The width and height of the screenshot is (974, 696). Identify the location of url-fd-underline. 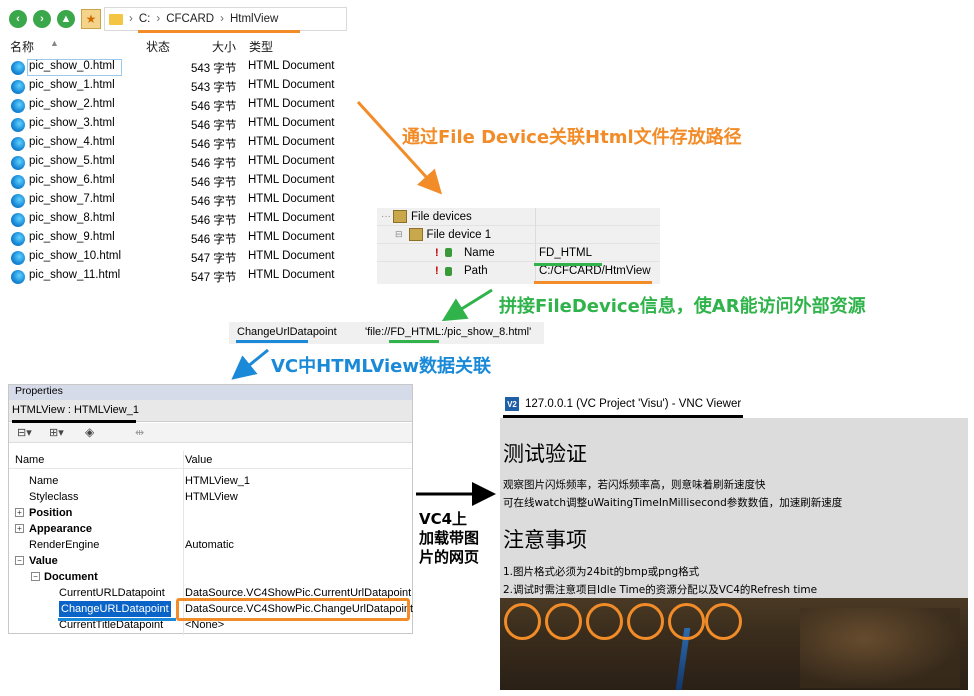
(414, 341).